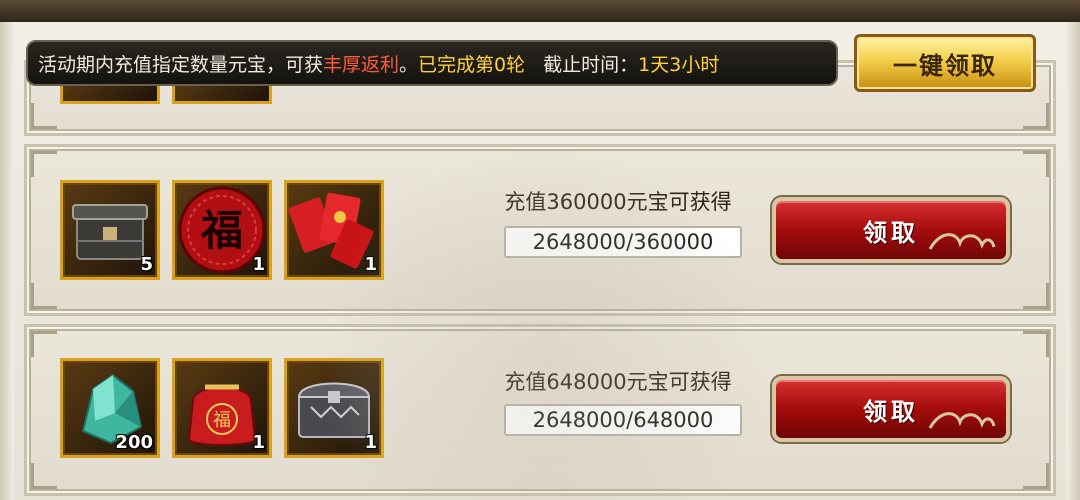 This screenshot has width=1080, height=500. What do you see at coordinates (945, 63) in the screenshot?
I see `claim-all-button: 一键领取` at bounding box center [945, 63].